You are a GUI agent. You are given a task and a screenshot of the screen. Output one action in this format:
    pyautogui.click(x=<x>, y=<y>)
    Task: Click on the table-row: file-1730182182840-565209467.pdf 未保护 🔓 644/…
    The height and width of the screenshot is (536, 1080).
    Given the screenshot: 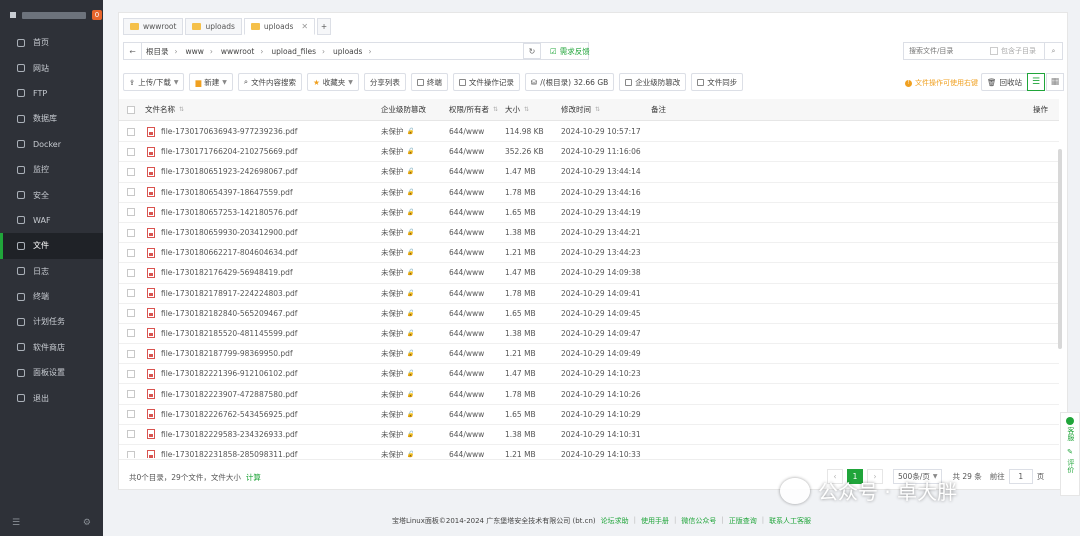 What is the action you would take?
    pyautogui.click(x=589, y=314)
    